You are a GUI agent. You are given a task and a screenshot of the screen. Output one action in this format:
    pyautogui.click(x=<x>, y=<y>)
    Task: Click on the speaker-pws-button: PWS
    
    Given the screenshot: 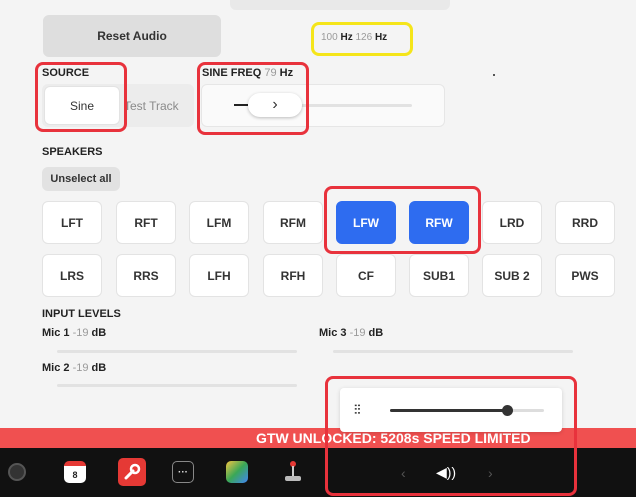 What is the action you would take?
    pyautogui.click(x=585, y=275)
    